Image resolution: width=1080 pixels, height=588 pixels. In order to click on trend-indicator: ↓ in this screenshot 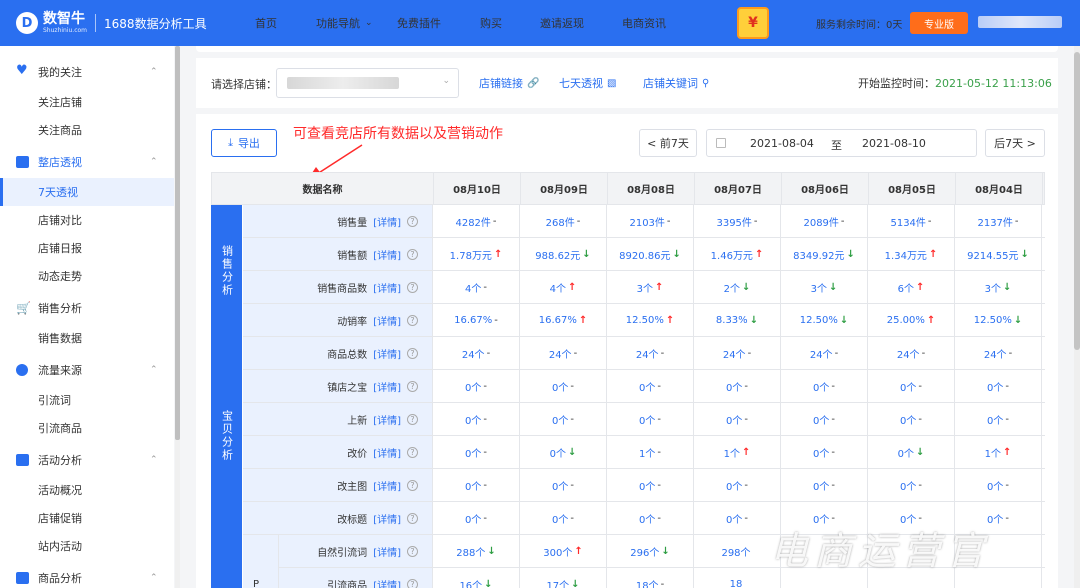, I will do `click(575, 583)`.